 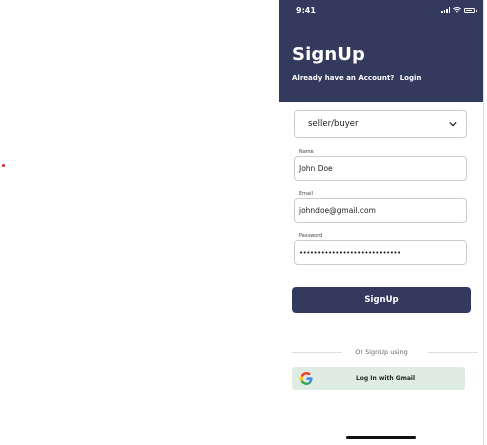 I want to click on password-field: ••••••••••••••••••••••••••••, so click(x=380, y=252).